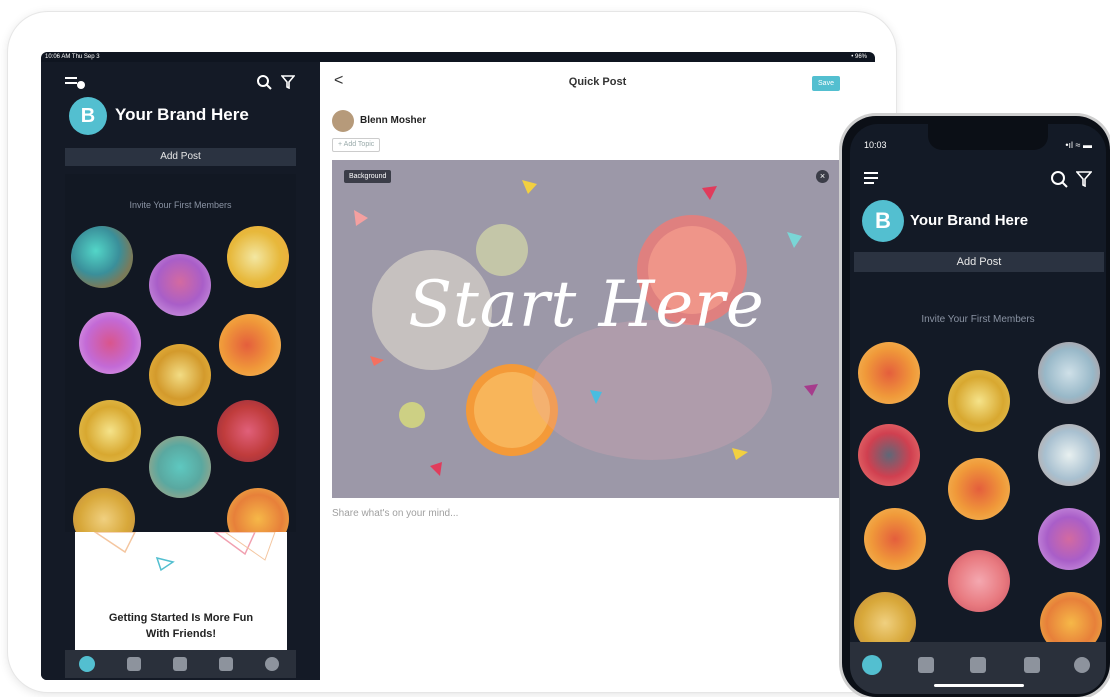 This screenshot has width=1110, height=697. Describe the element at coordinates (72, 57) in the screenshot. I see `status-time: 10:06 AM Thu Sep 3` at that location.